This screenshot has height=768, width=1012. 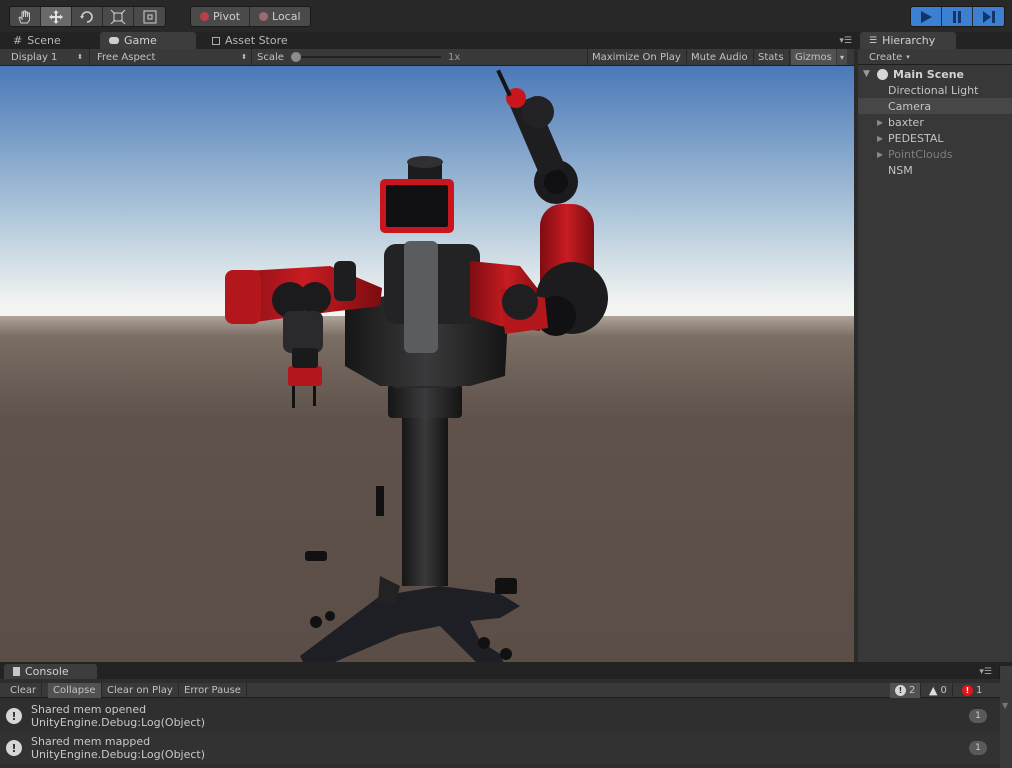 I want to click on pivot-toggles: Pivot Local, so click(x=250, y=16).